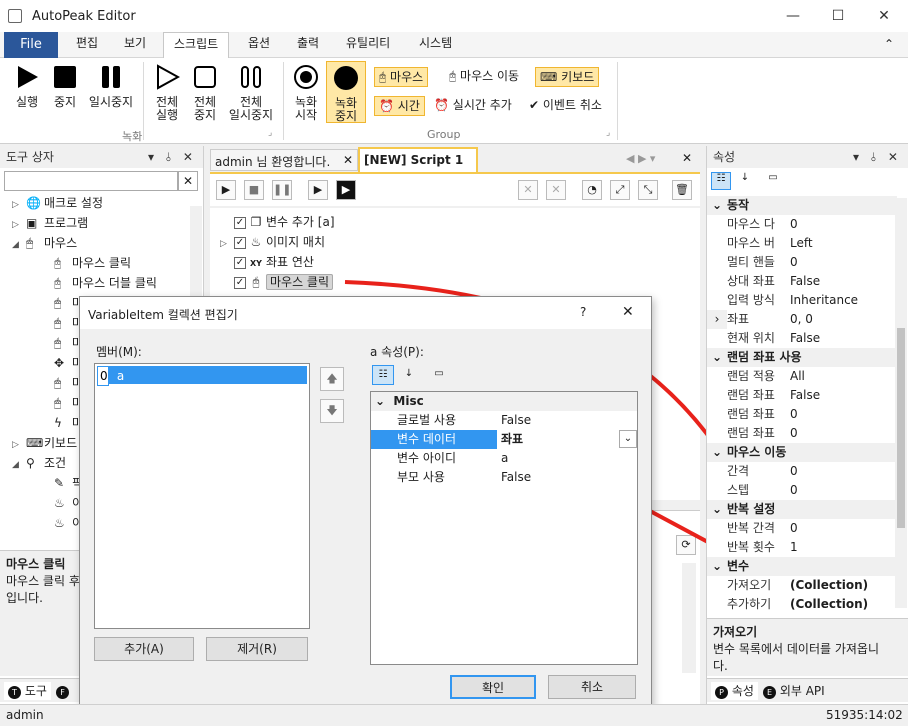  I want to click on property-desc-line: 변수 목록에서 데이터를 가져옵니, so click(796, 649).